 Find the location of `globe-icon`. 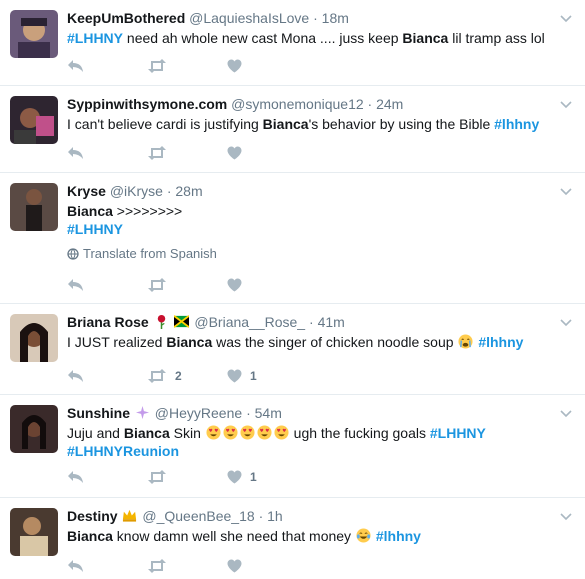

globe-icon is located at coordinates (73, 254).